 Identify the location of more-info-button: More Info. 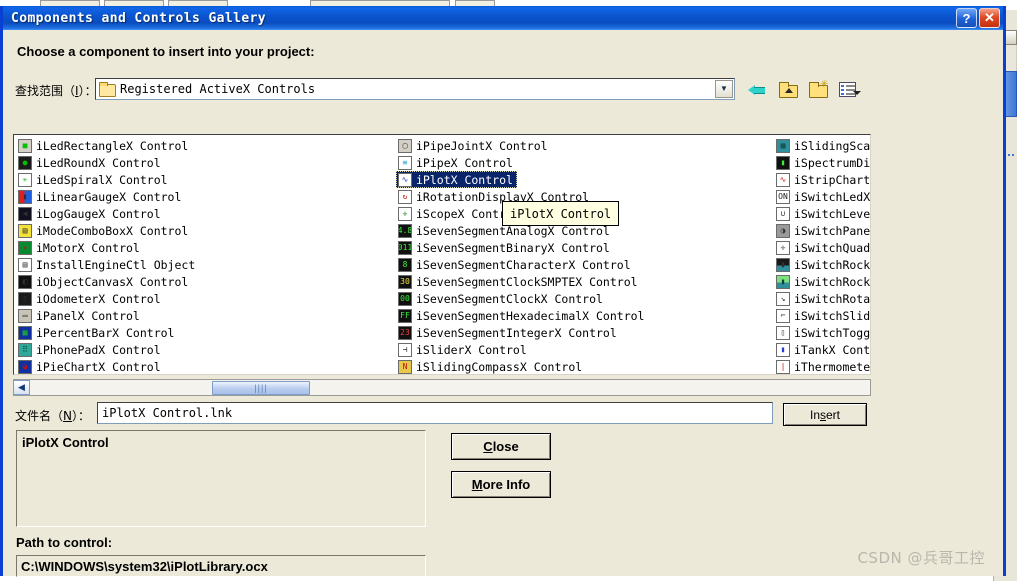
(501, 484).